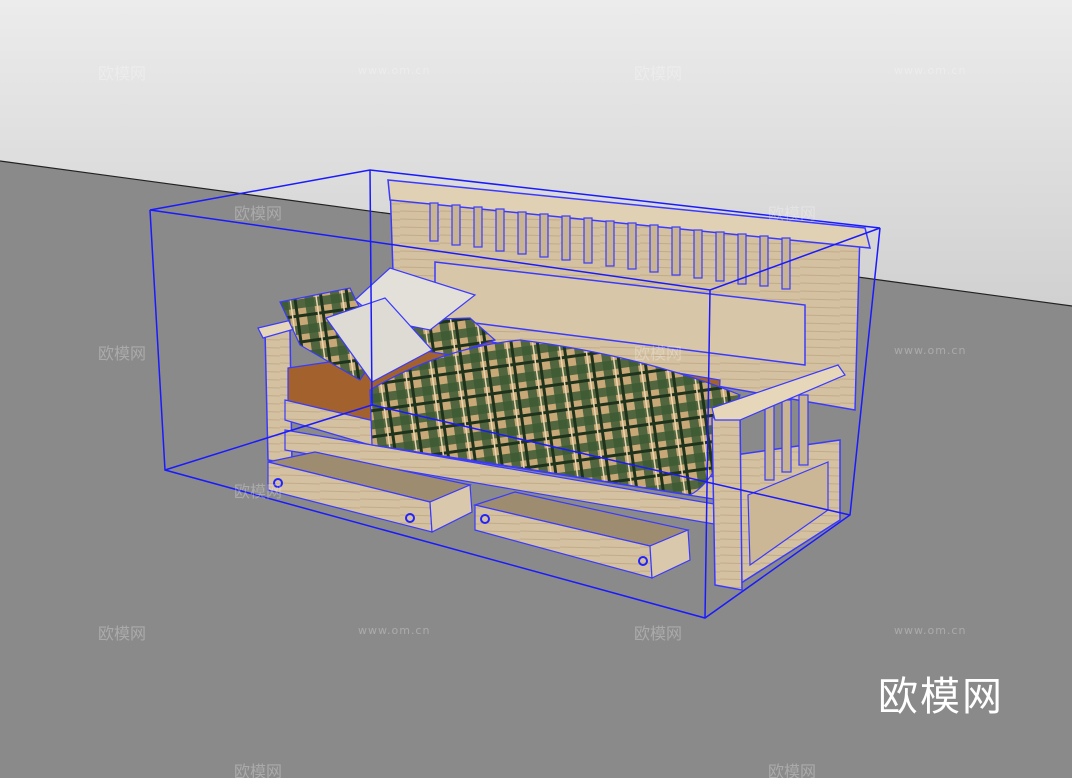 Image resolution: width=1072 pixels, height=782 pixels. I want to click on right-armrest-post, so click(727, 501).